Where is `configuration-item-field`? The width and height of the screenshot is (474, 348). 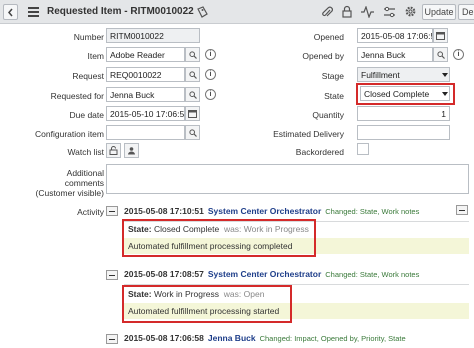 configuration-item-field is located at coordinates (145, 132).